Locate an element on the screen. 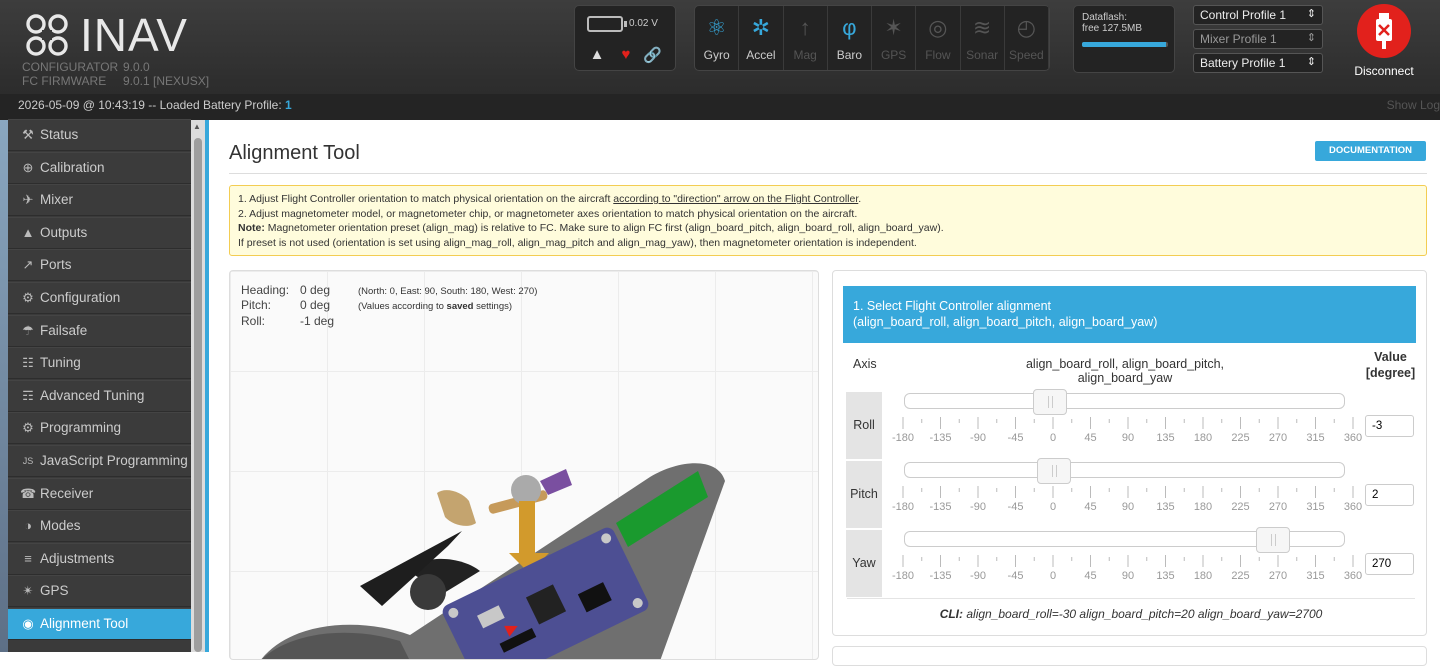  sidebar-item-outputs: ▲ Outputs is located at coordinates (99, 232).